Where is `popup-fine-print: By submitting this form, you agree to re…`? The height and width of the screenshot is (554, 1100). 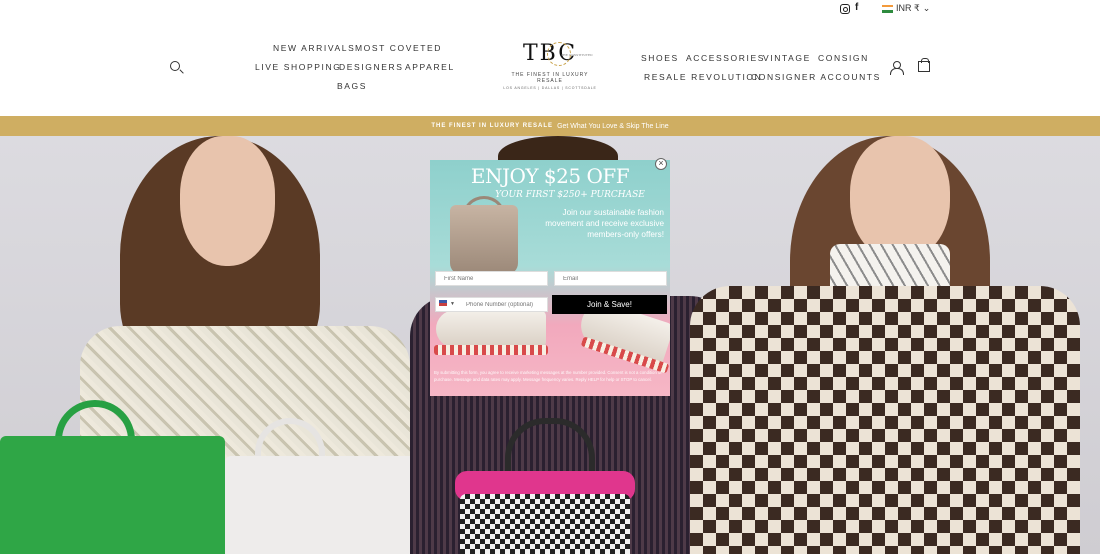 popup-fine-print: By submitting this form, you agree to re… is located at coordinates (548, 376).